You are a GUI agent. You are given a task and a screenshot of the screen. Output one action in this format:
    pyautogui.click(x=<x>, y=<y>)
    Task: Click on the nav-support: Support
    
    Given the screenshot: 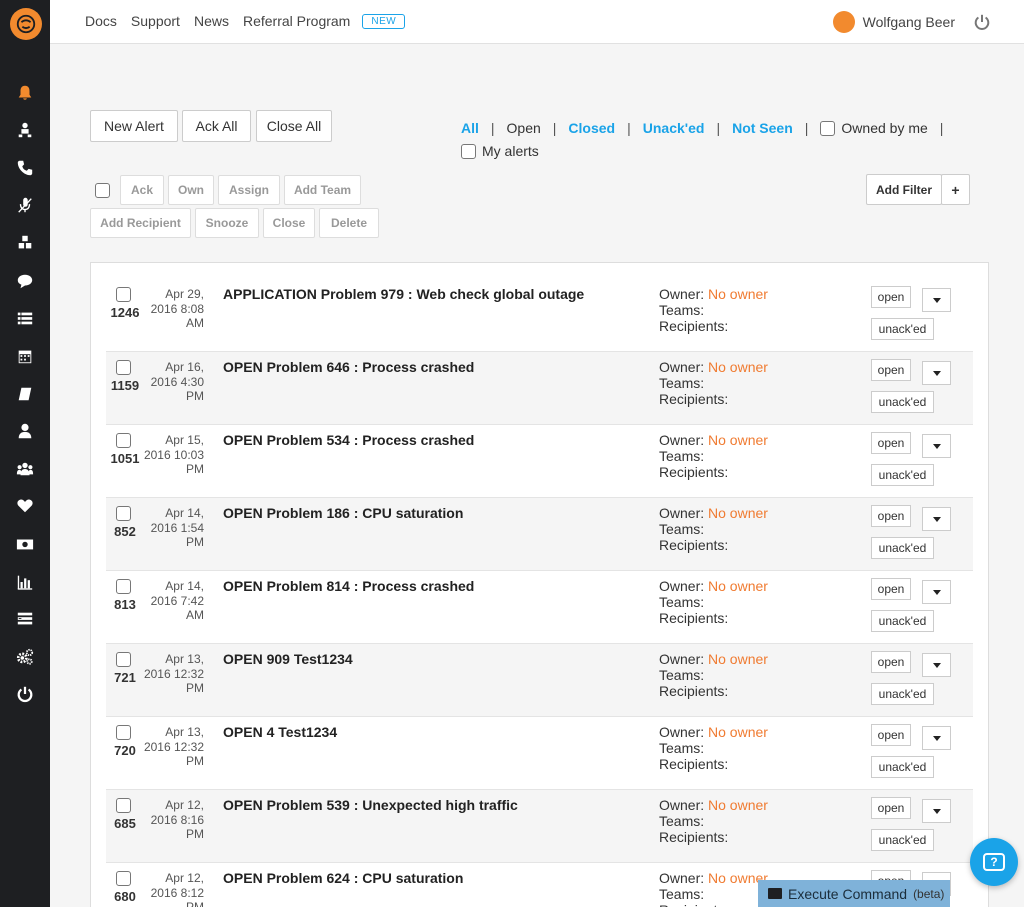 What is the action you would take?
    pyautogui.click(x=155, y=21)
    